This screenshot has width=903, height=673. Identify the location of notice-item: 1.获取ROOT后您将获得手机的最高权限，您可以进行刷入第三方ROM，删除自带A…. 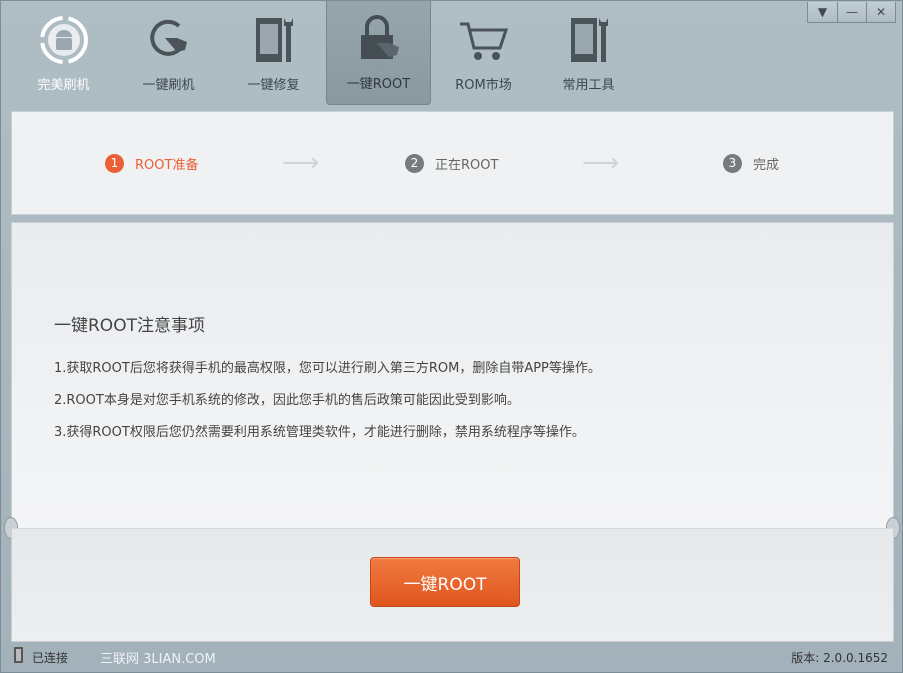
(327, 368).